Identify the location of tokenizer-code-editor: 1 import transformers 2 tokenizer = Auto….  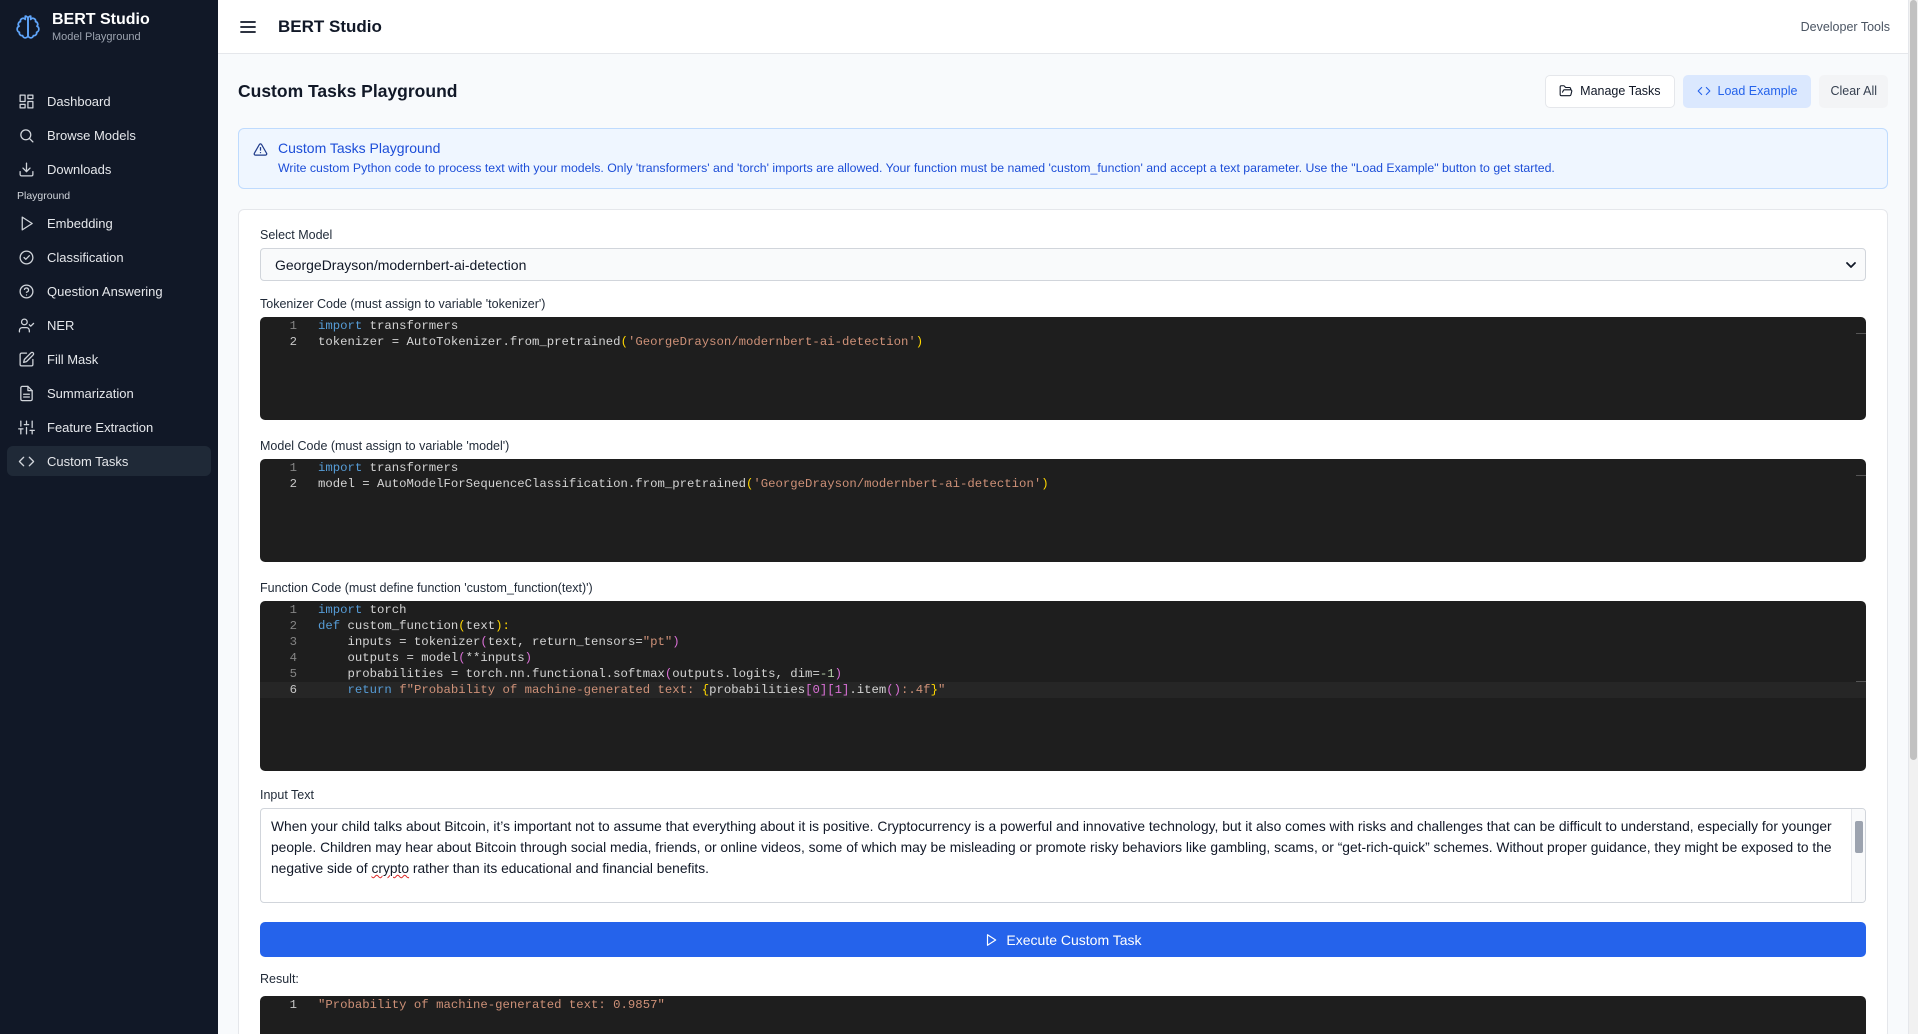
(1063, 368).